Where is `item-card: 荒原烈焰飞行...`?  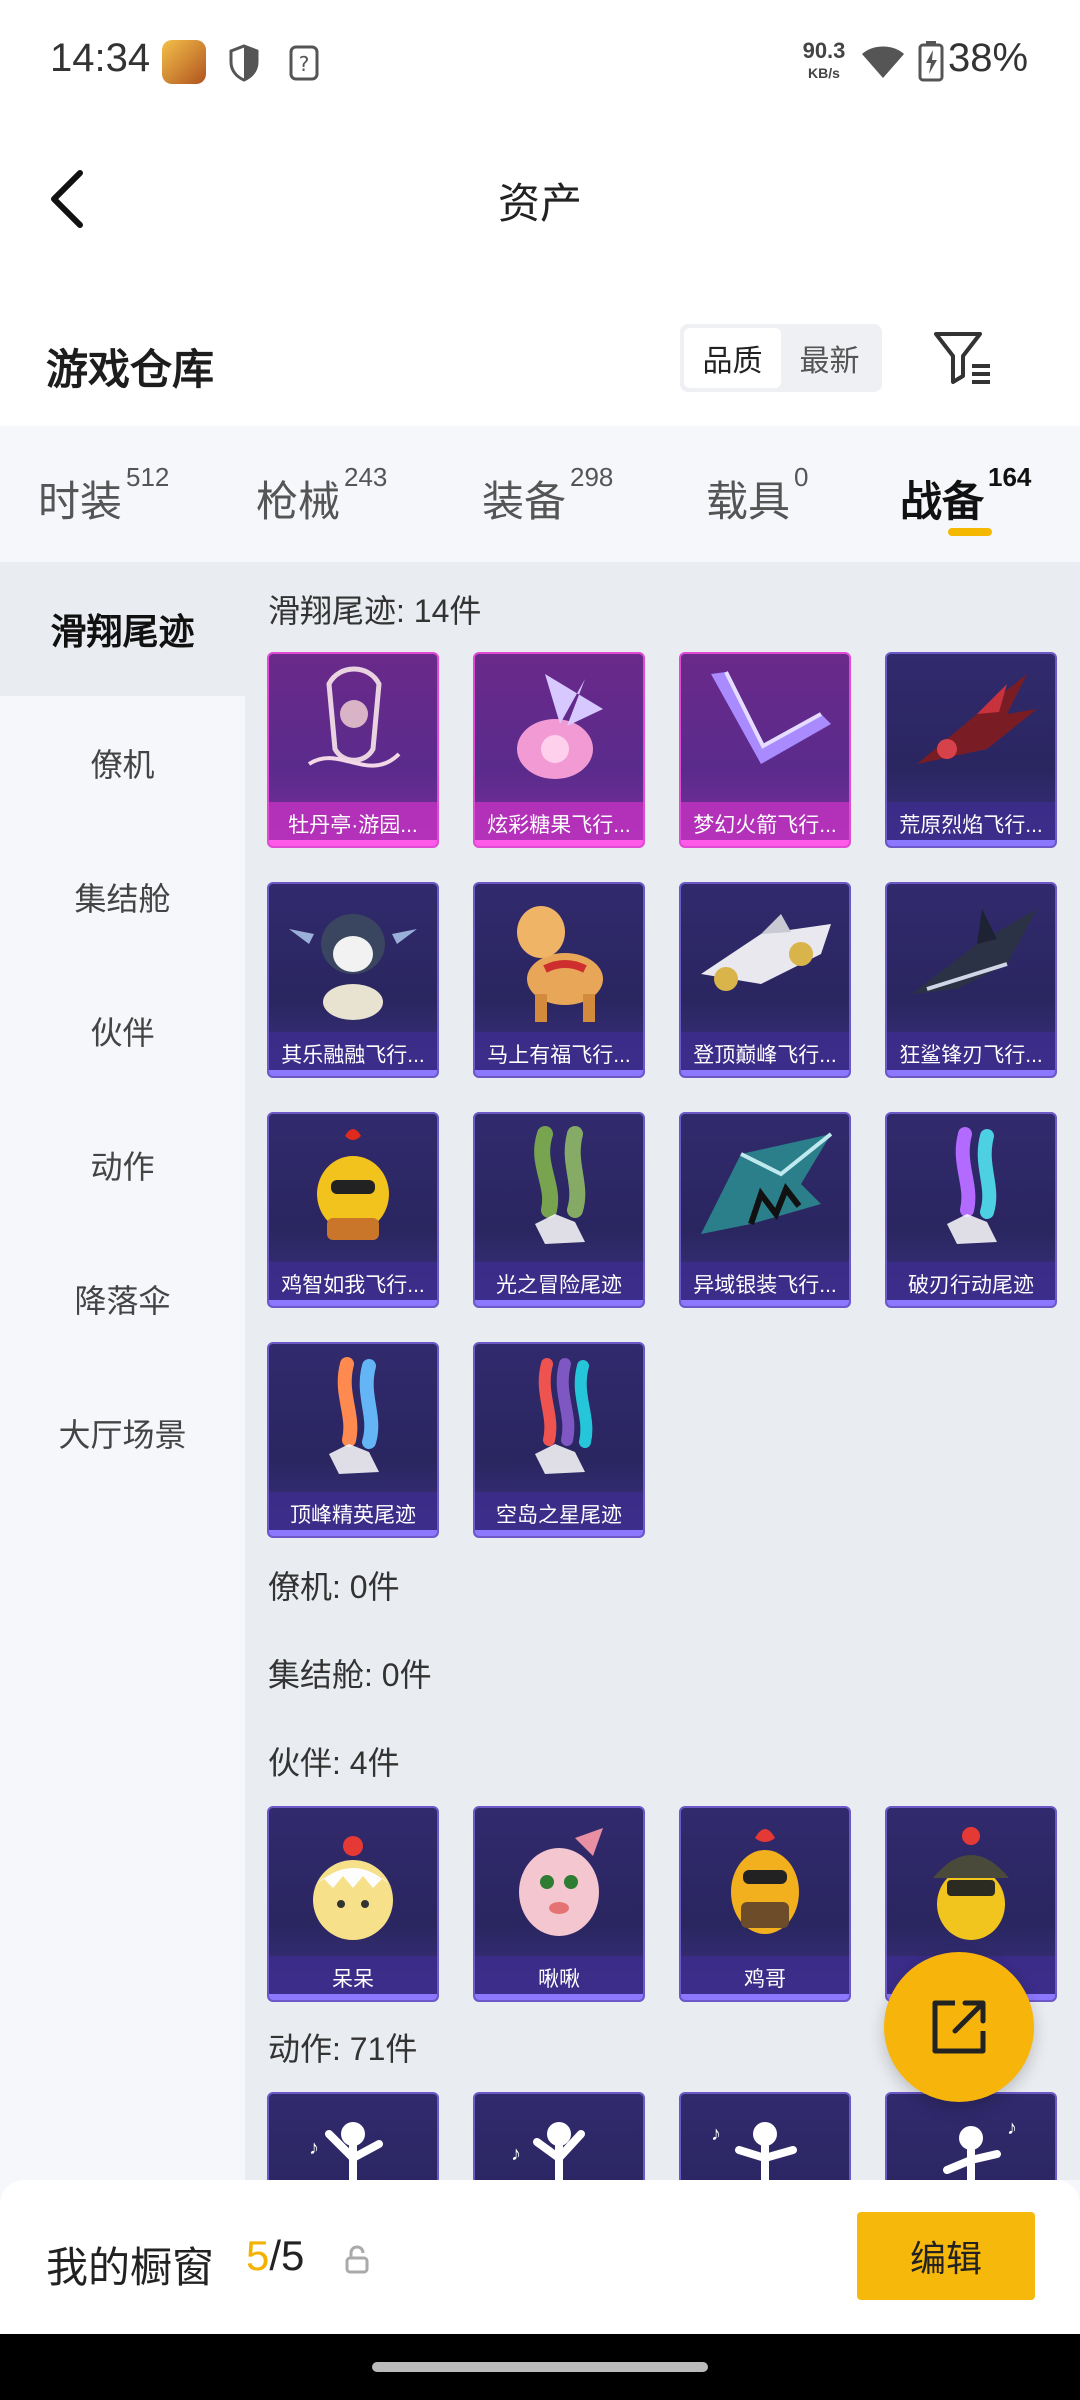
item-card: 荒原烈焰飞行... is located at coordinates (971, 750).